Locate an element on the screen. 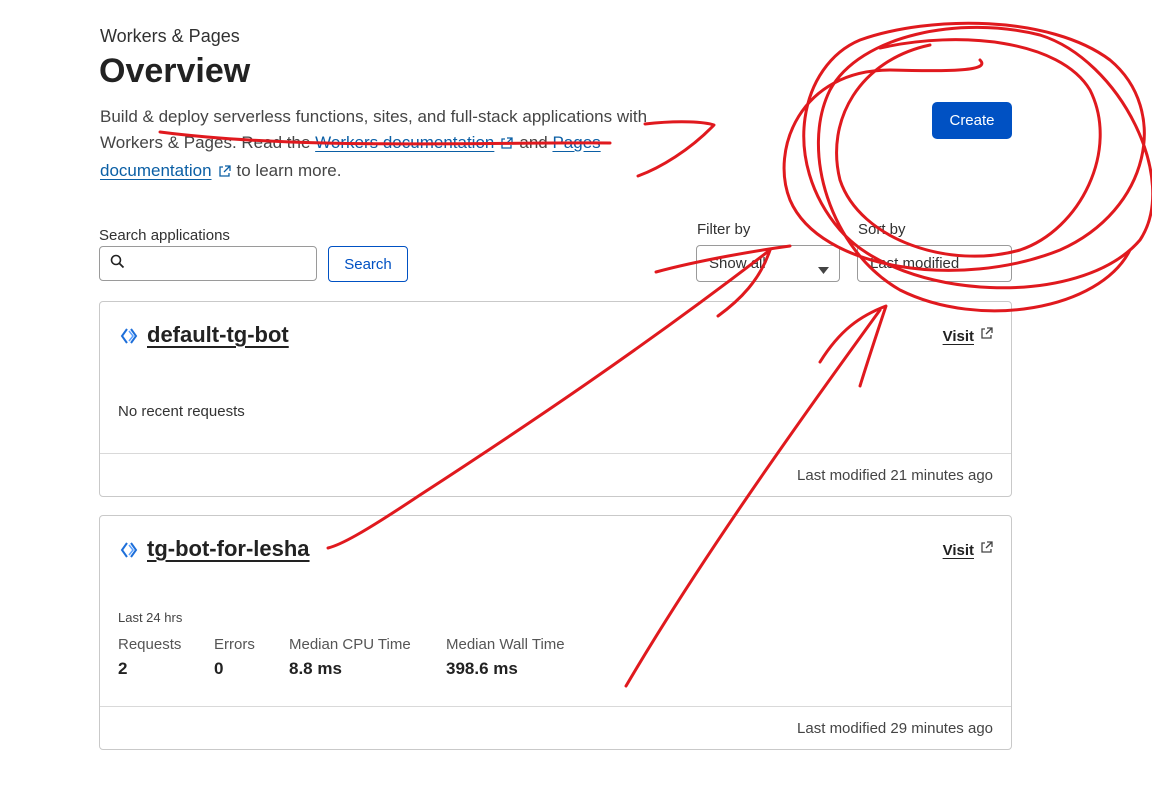  page-title: Overview is located at coordinates (175, 71).